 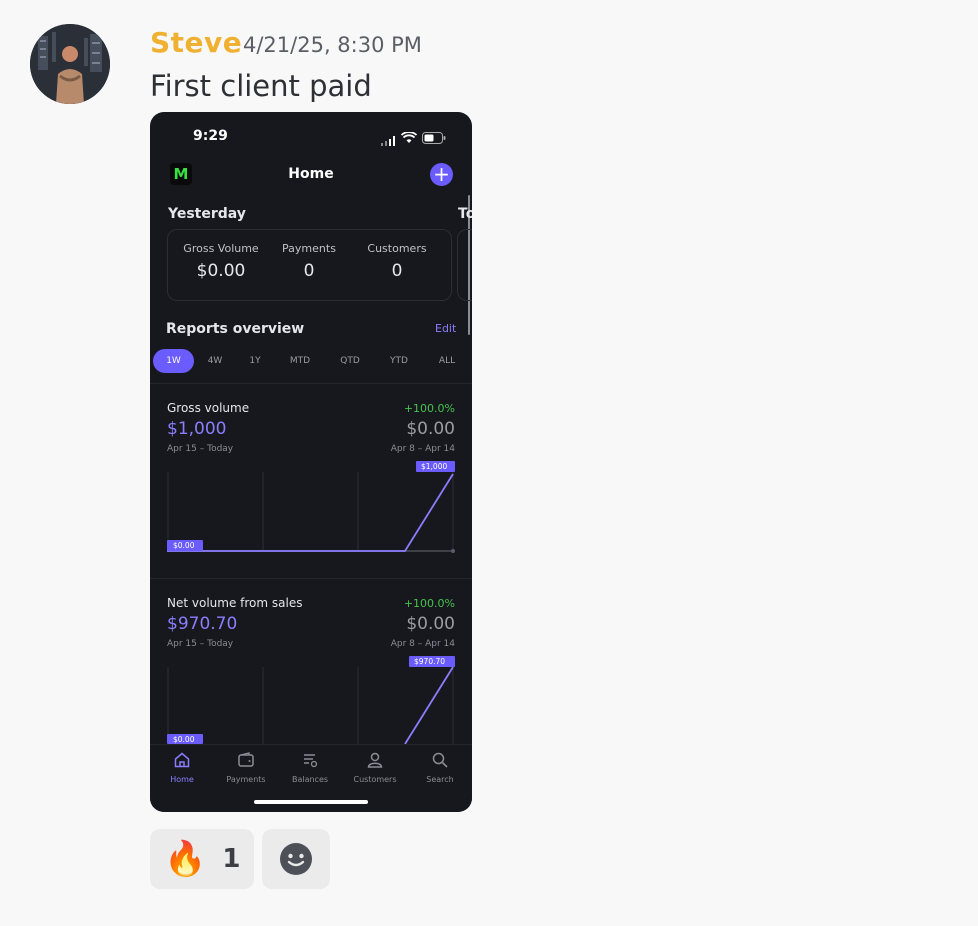 What do you see at coordinates (445, 328) in the screenshot?
I see `edit-link: Edit` at bounding box center [445, 328].